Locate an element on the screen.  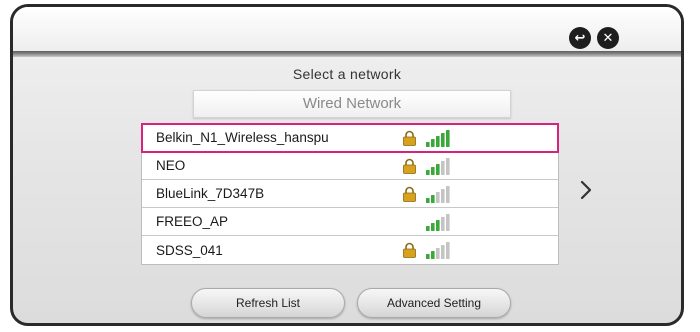
chevron-right-icon is located at coordinates (586, 190).